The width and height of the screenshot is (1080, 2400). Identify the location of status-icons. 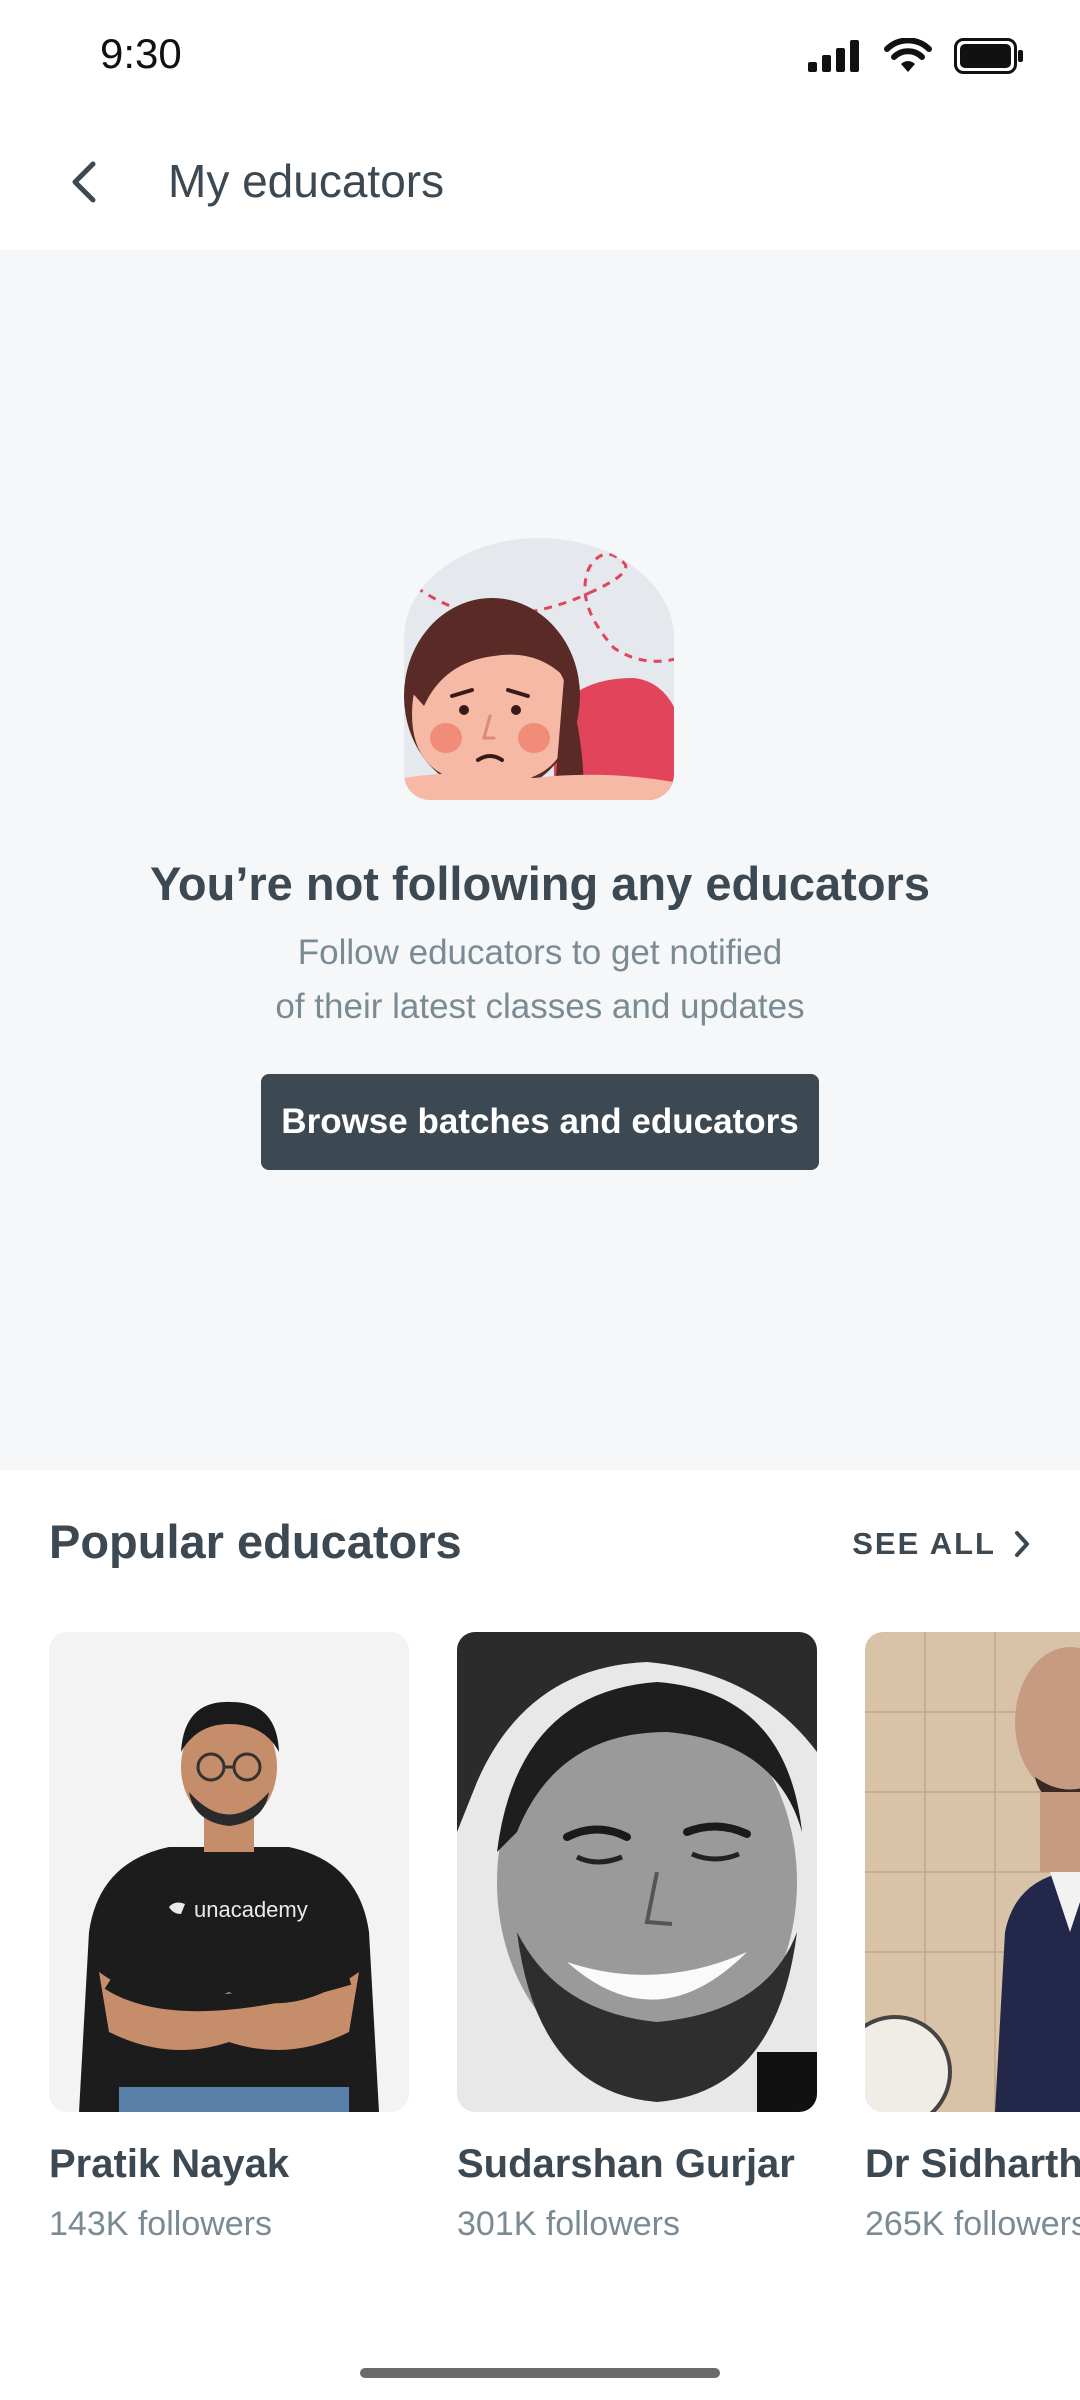
(916, 56).